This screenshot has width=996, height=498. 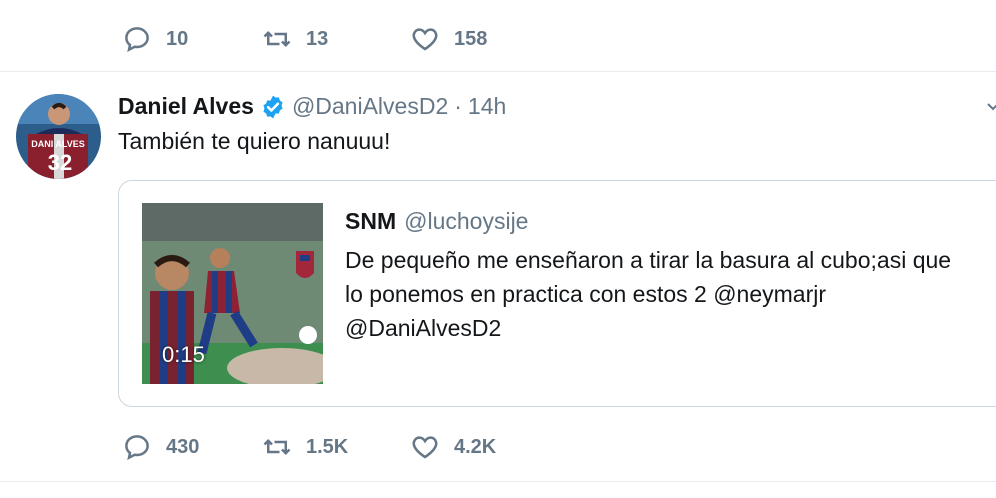 I want to click on like-button: 158, so click(x=448, y=39).